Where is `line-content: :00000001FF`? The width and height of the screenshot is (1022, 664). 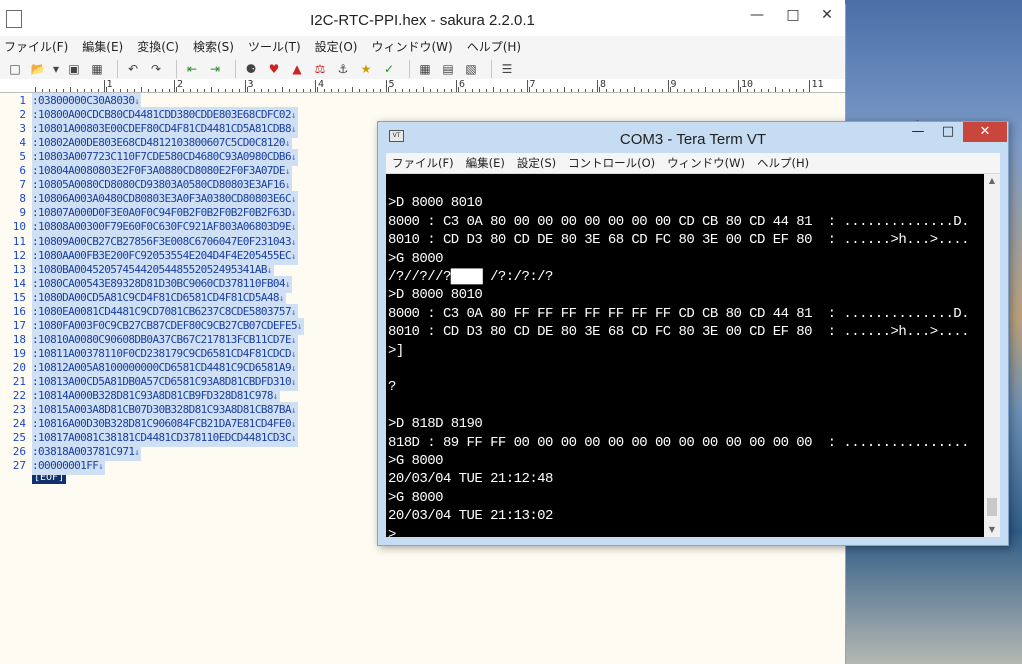
line-content: :00000001FF is located at coordinates (65, 466).